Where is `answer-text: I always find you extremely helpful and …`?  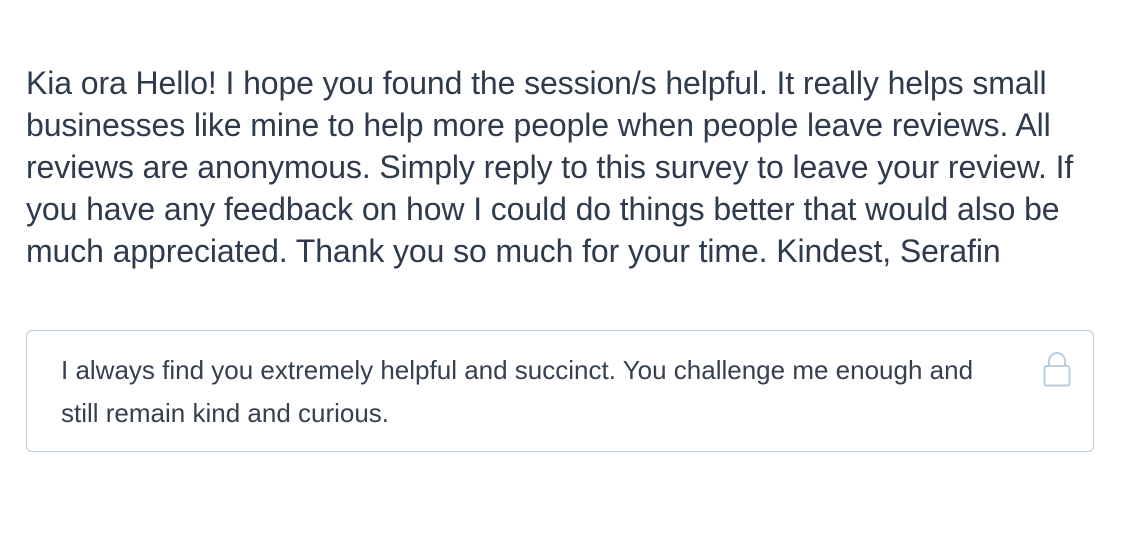 answer-text: I always find you extremely helpful and … is located at coordinates (517, 391).